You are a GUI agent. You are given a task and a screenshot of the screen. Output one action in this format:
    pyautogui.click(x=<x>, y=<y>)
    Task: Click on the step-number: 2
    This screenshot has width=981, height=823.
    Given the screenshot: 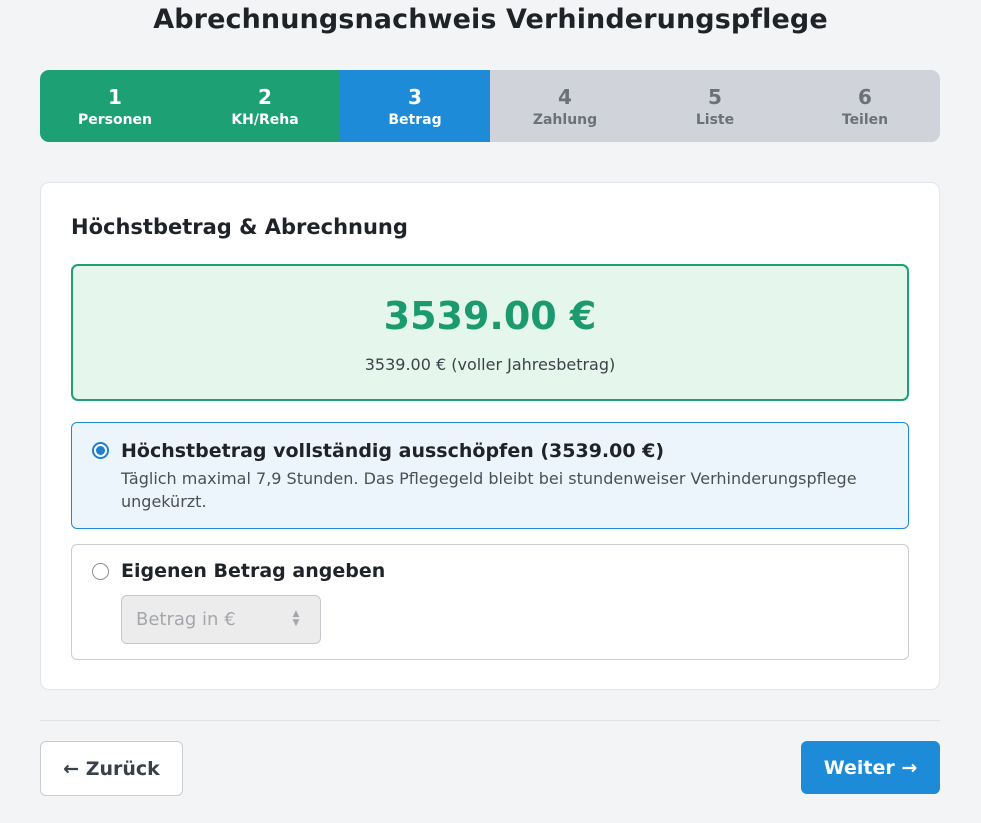 What is the action you would take?
    pyautogui.click(x=265, y=96)
    